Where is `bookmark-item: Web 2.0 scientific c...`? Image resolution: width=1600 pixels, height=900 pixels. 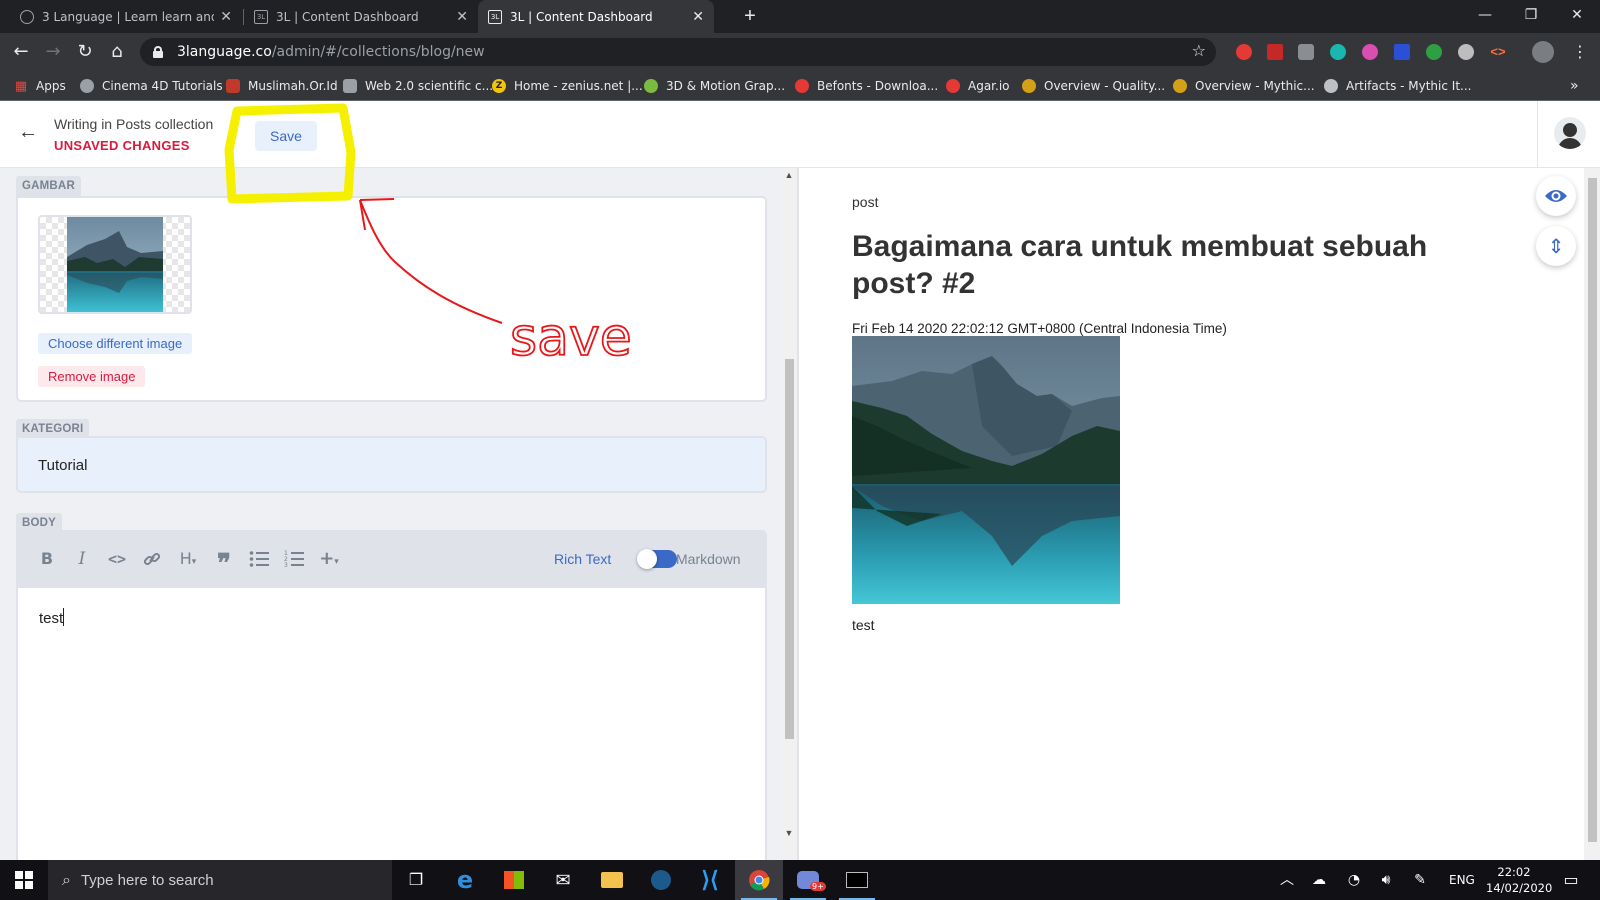 bookmark-item: Web 2.0 scientific c... is located at coordinates (418, 86).